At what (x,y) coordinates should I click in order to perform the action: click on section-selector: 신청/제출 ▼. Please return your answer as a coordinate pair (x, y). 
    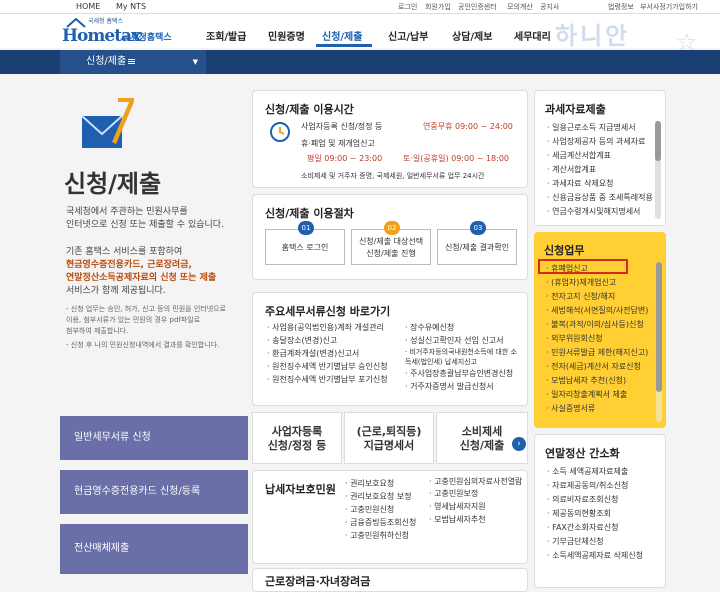
    Looking at the image, I should click on (133, 62).